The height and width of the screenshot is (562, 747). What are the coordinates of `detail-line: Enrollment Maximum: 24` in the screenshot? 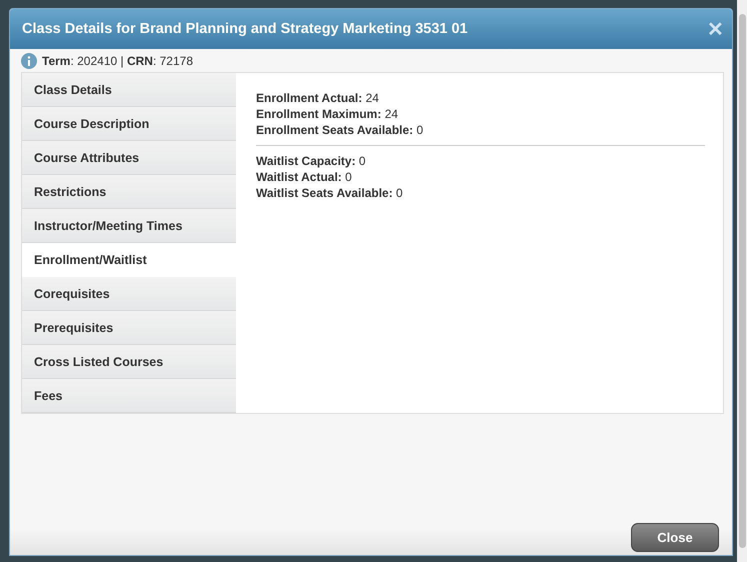 It's located at (328, 114).